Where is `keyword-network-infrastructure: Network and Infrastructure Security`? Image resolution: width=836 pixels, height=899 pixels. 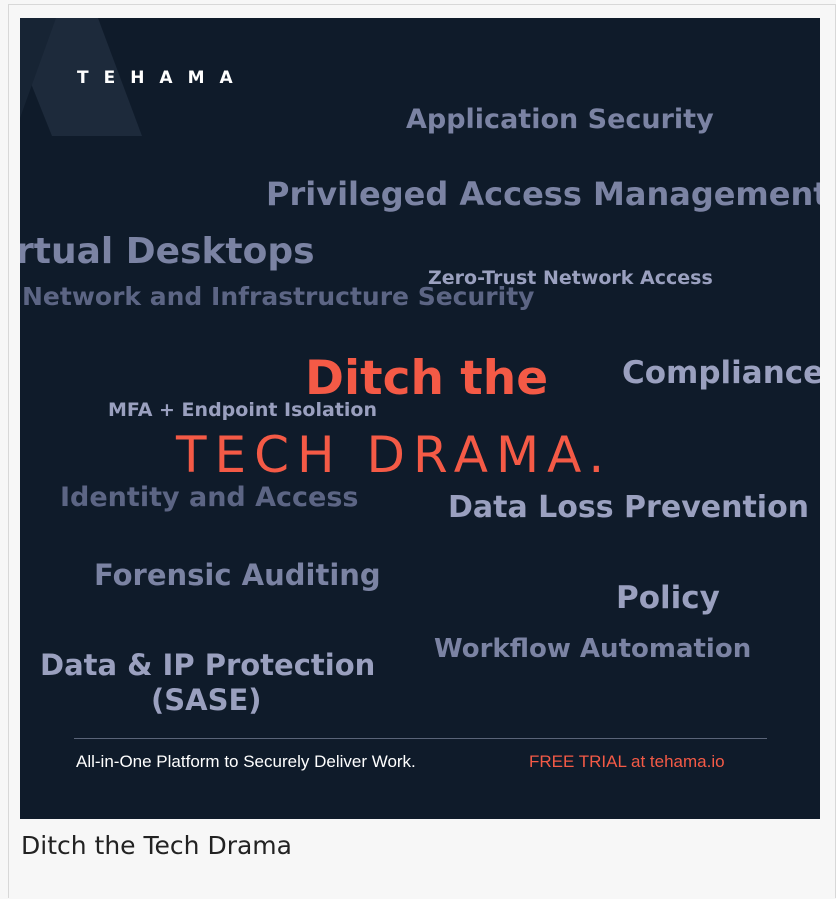 keyword-network-infrastructure: Network and Infrastructure Security is located at coordinates (278, 296).